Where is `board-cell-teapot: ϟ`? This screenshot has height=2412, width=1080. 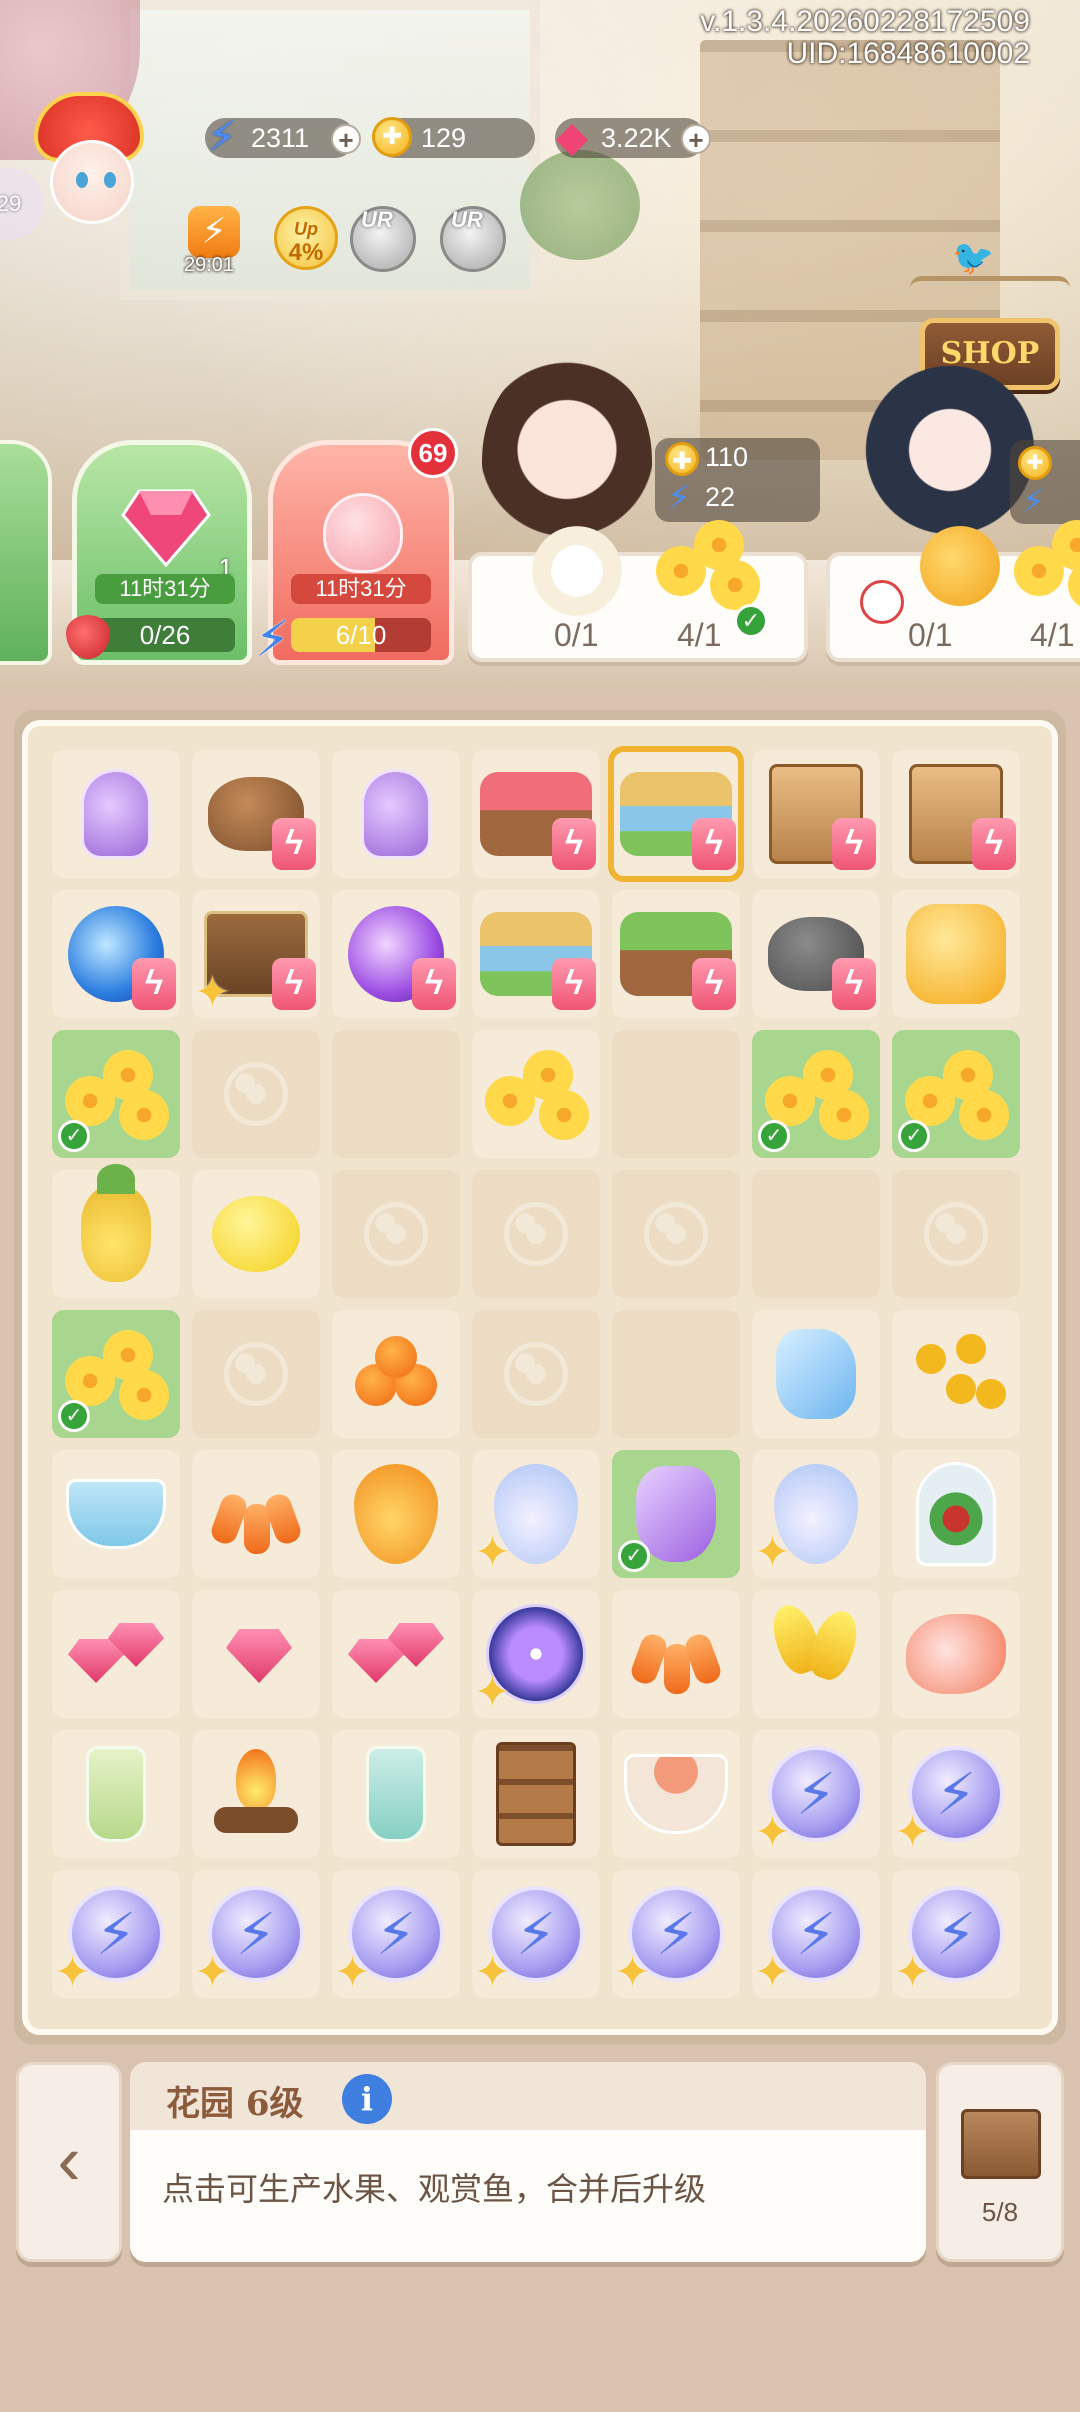 board-cell-teapot: ϟ is located at coordinates (256, 814).